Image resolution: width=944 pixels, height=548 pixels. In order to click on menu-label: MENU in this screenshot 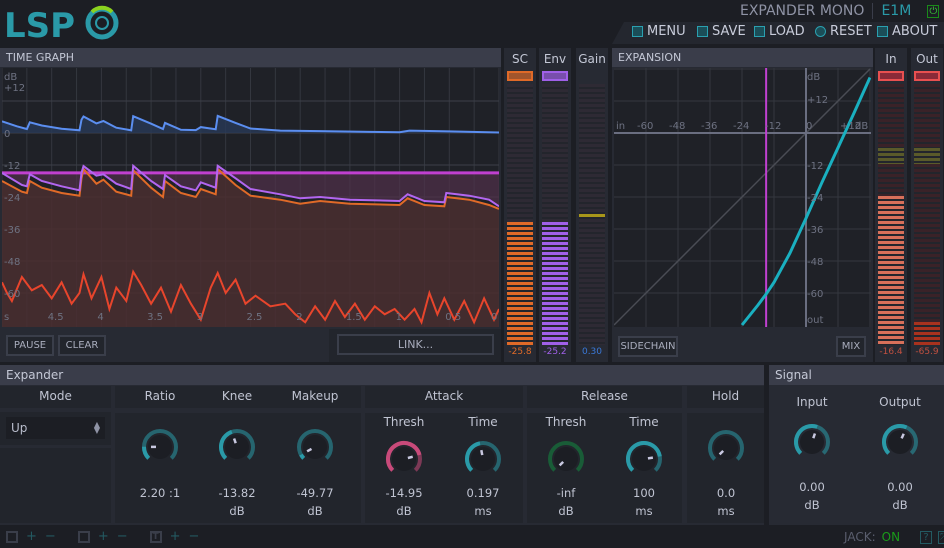, I will do `click(666, 31)`.